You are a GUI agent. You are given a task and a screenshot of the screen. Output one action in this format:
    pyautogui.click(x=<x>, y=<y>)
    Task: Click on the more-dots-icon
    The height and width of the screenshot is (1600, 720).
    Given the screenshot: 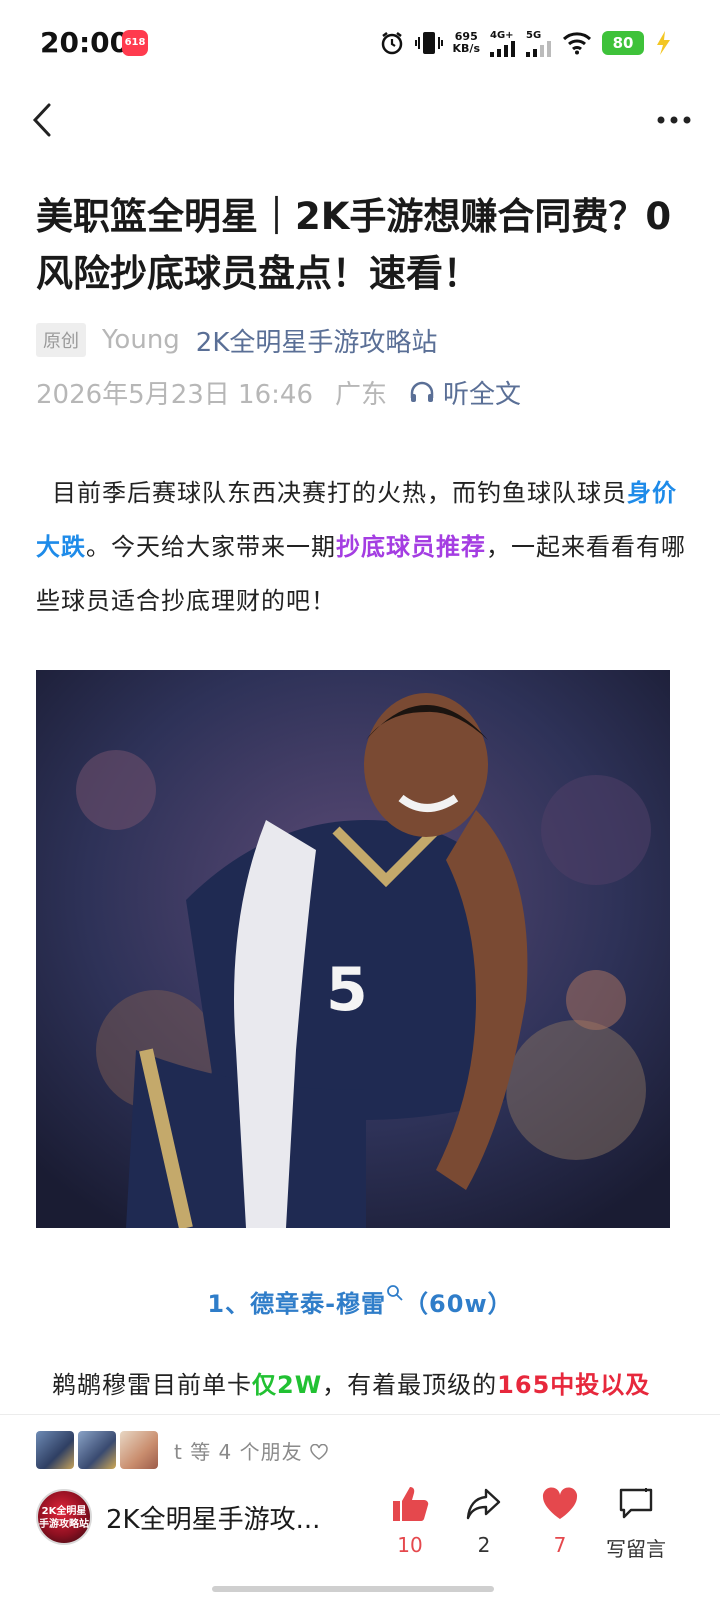 What is the action you would take?
    pyautogui.click(x=674, y=120)
    